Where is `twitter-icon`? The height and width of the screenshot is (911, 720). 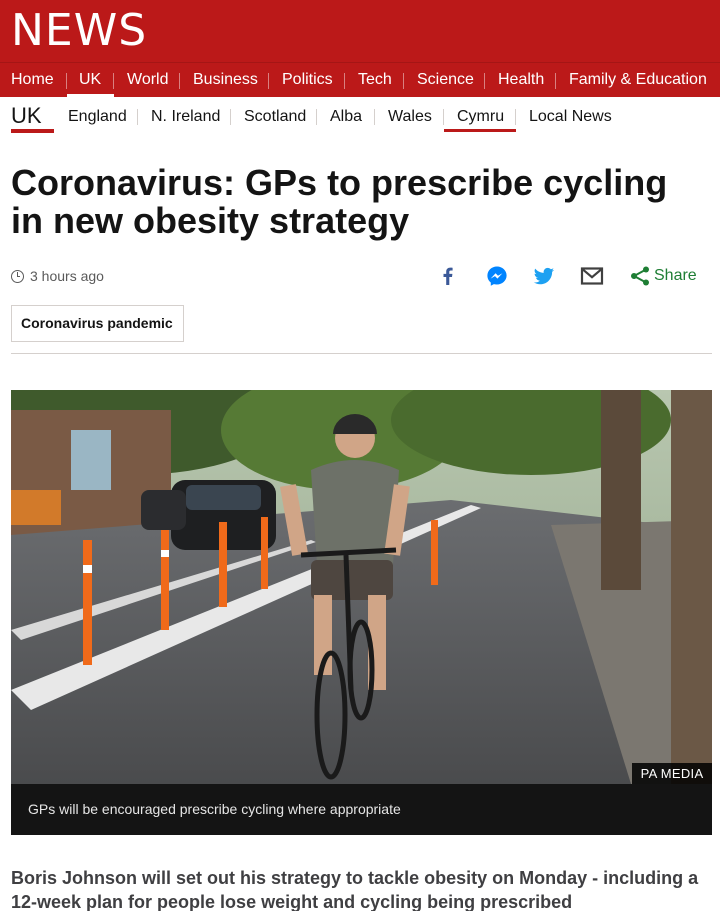
twitter-icon is located at coordinates (544, 276).